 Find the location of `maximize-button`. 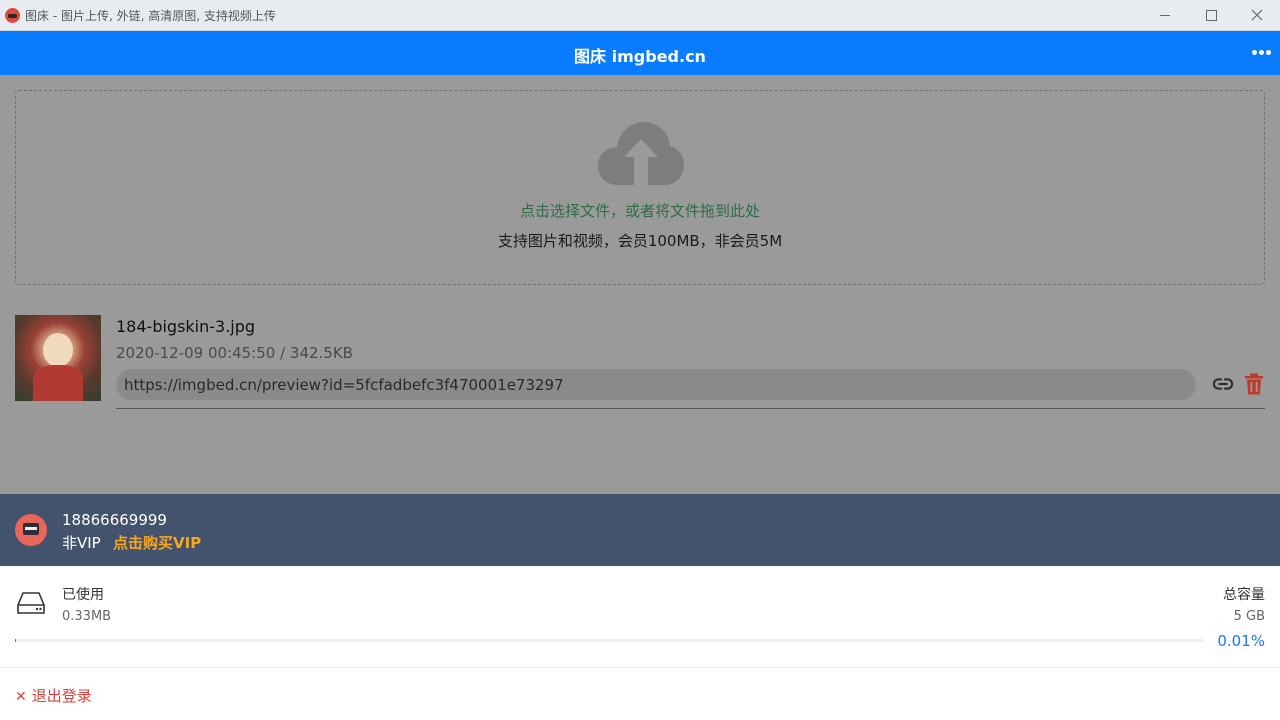

maximize-button is located at coordinates (1211, 15).